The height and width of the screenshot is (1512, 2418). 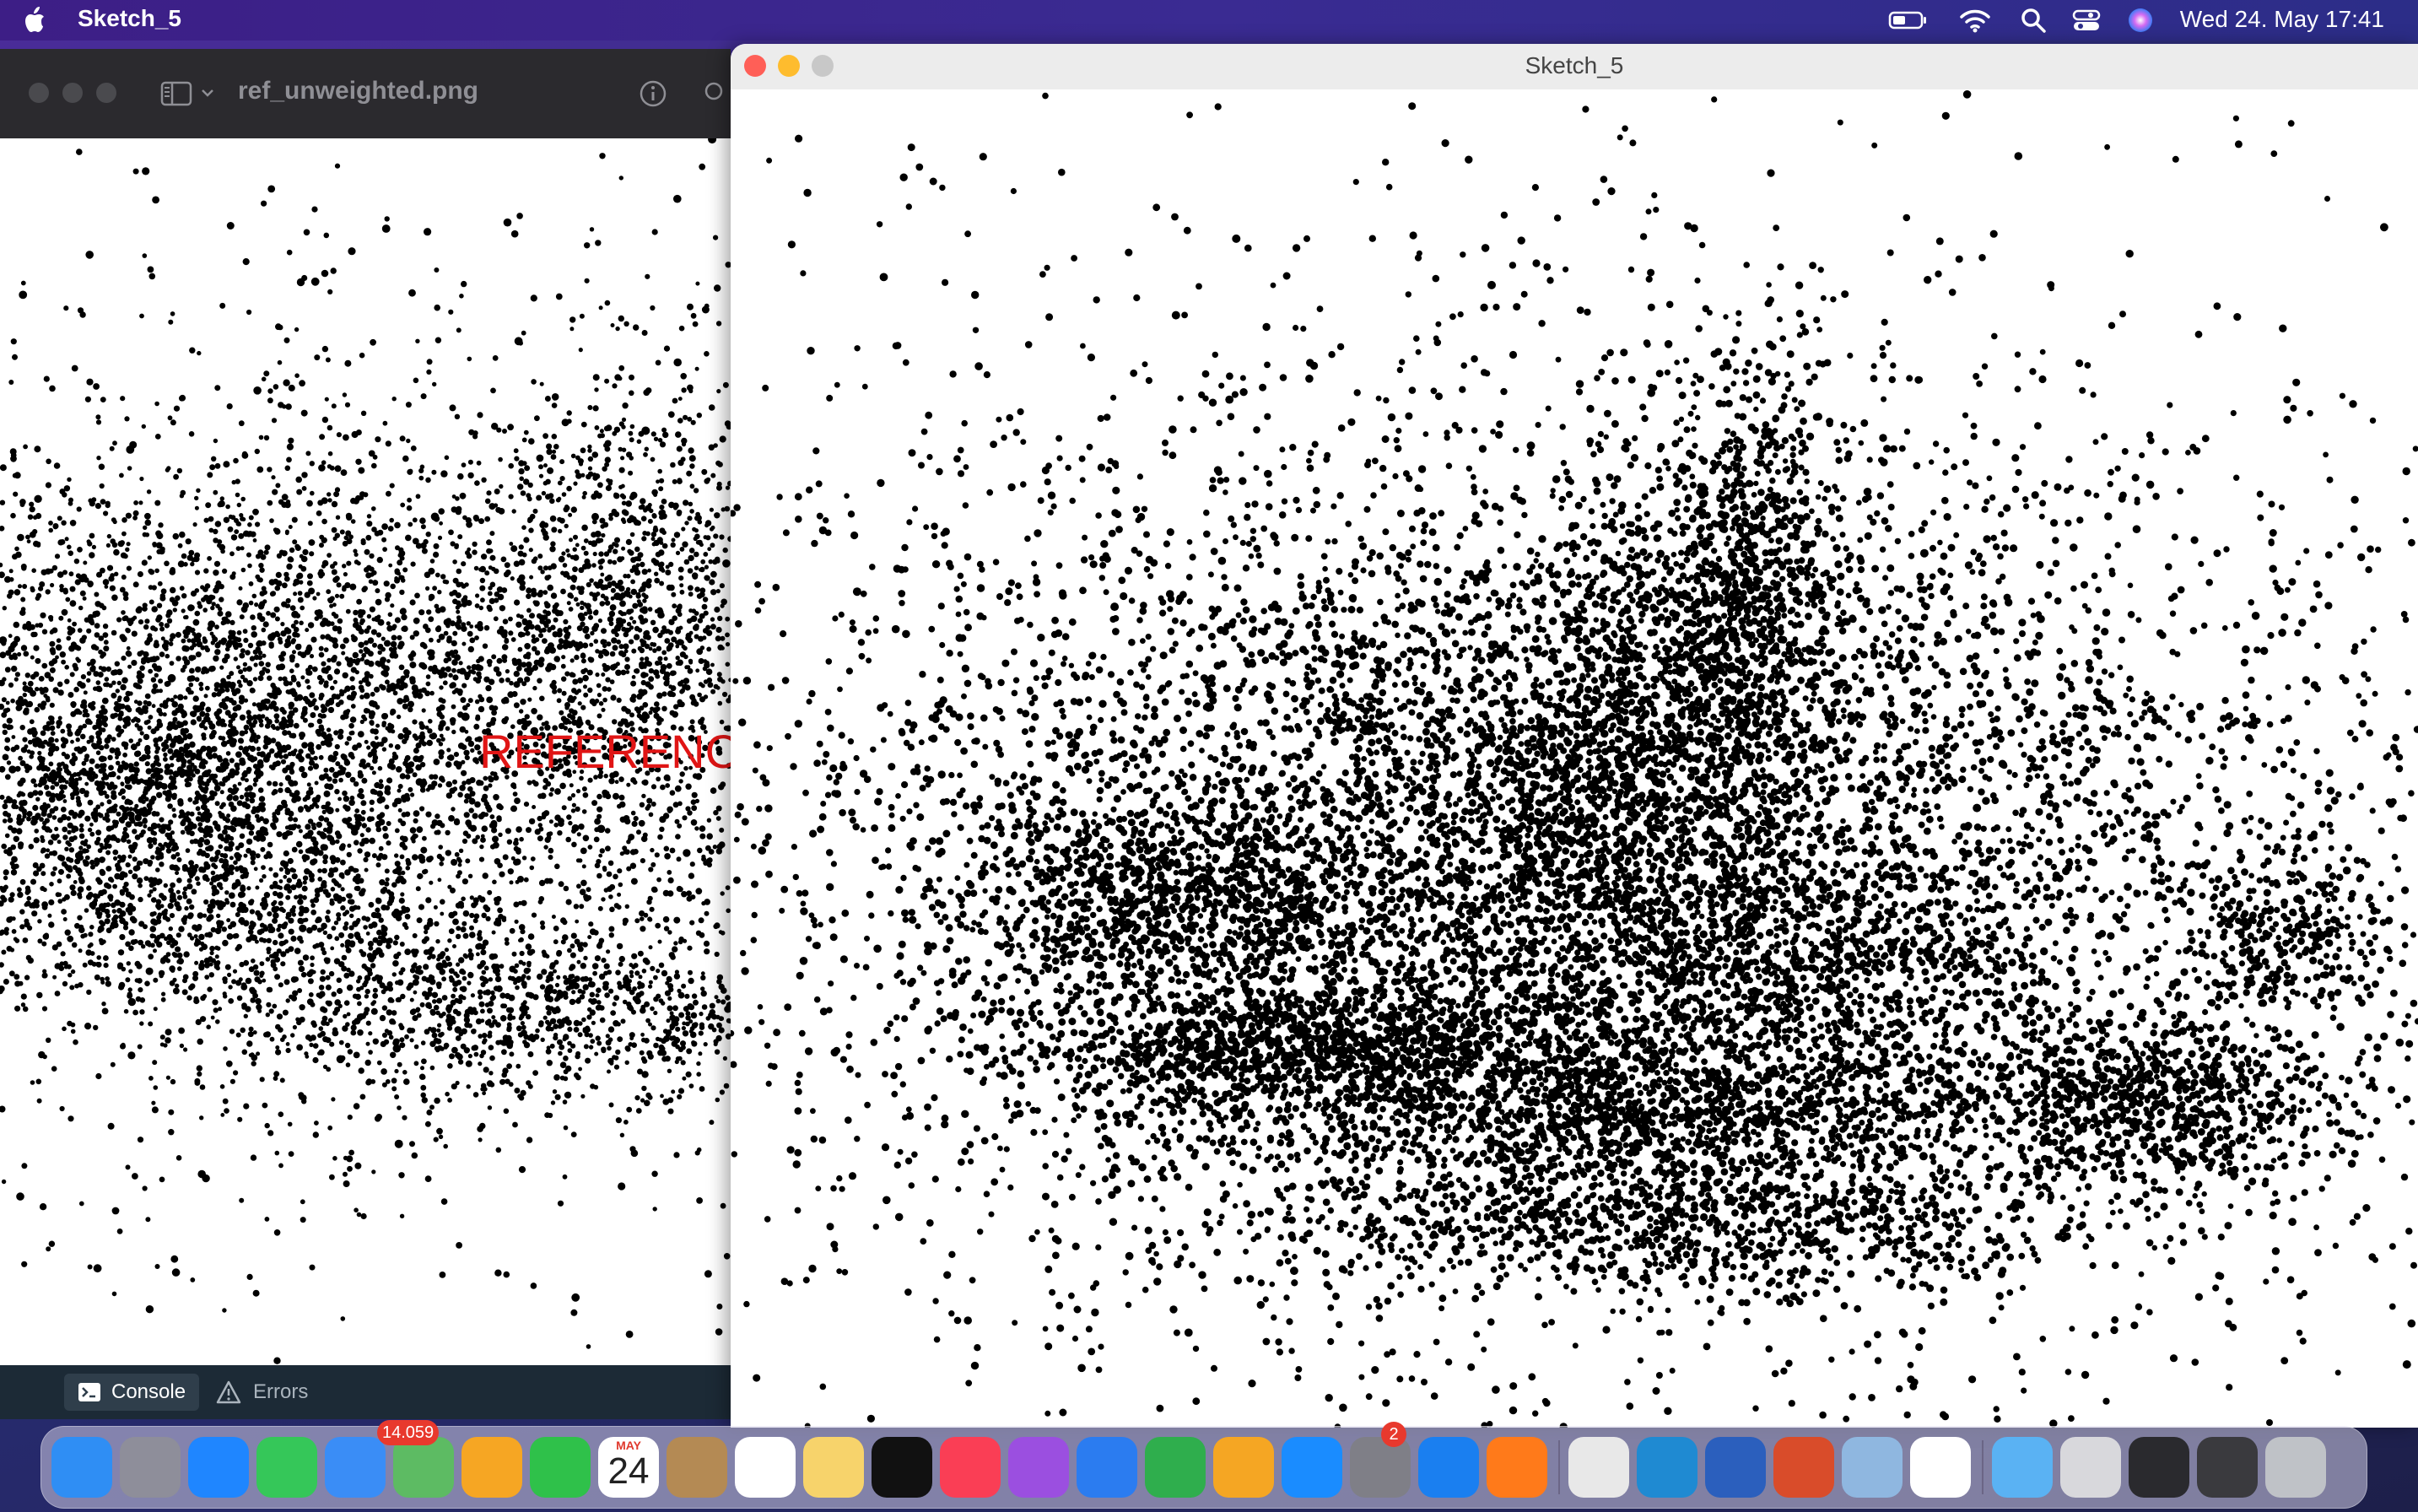 What do you see at coordinates (148, 1392) in the screenshot?
I see `console-tab-label: Console` at bounding box center [148, 1392].